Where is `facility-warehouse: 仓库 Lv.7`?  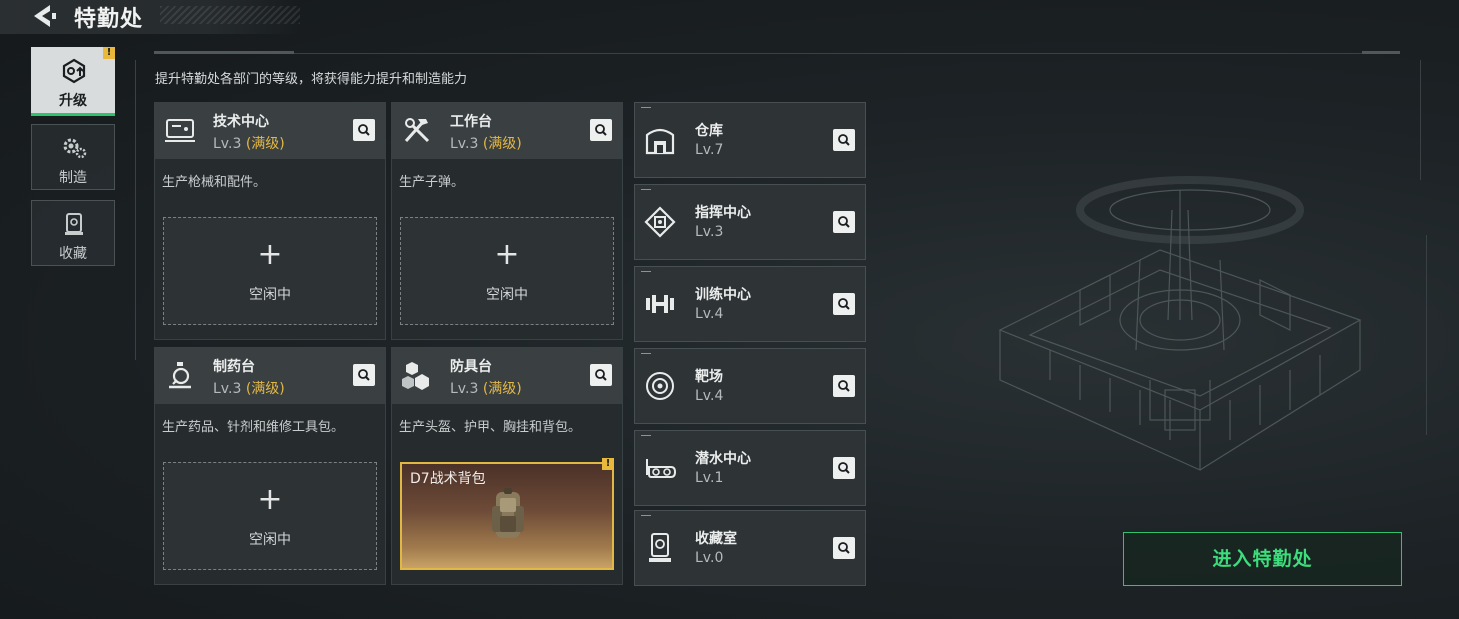 facility-warehouse: 仓库 Lv.7 is located at coordinates (750, 140).